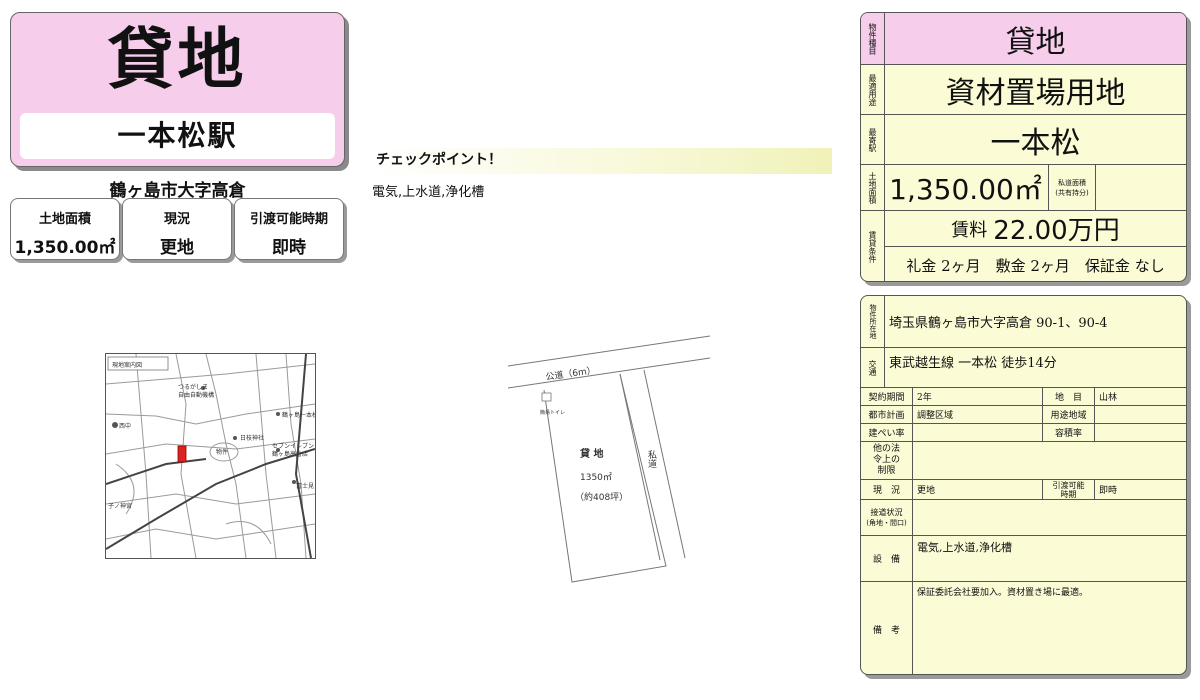 This screenshot has height=700, width=1200. Describe the element at coordinates (1035, 322) in the screenshot. I see `location-value: 埼玉県鶴ヶ島市大字高倉 90-1、90-4` at that location.